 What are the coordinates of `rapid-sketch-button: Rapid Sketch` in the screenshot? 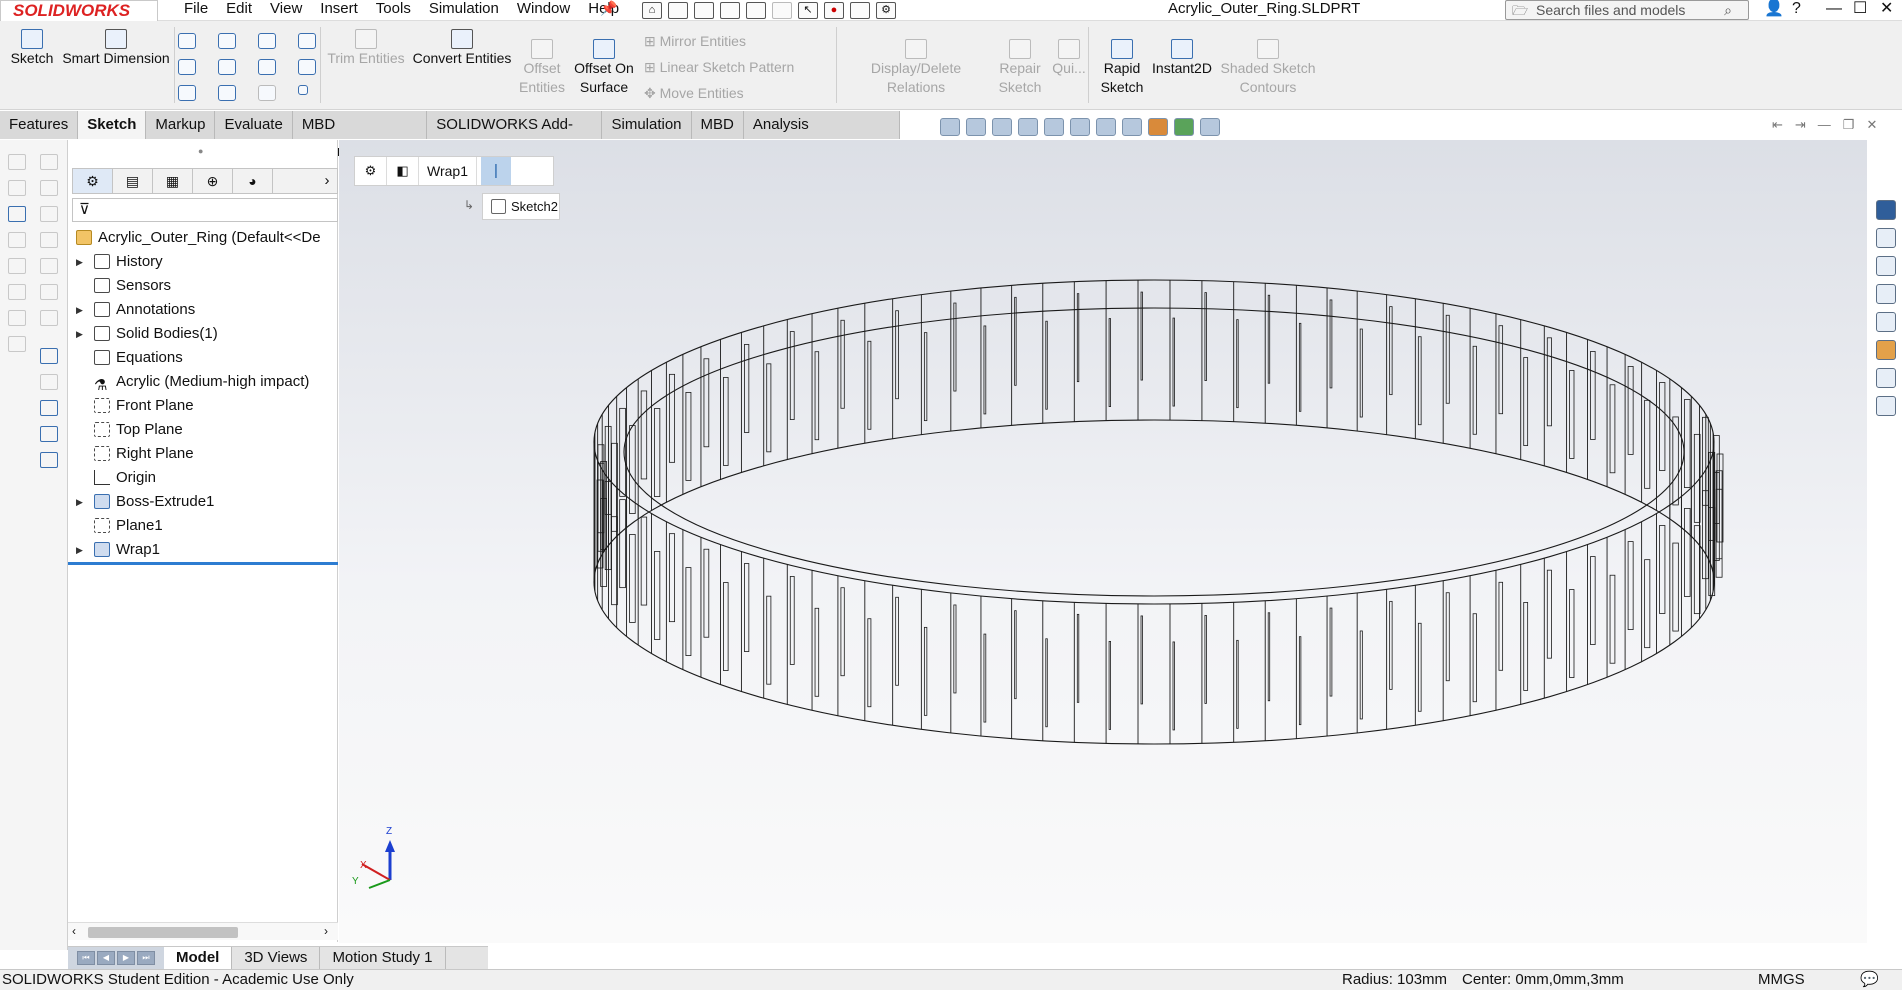 It's located at (1122, 66).